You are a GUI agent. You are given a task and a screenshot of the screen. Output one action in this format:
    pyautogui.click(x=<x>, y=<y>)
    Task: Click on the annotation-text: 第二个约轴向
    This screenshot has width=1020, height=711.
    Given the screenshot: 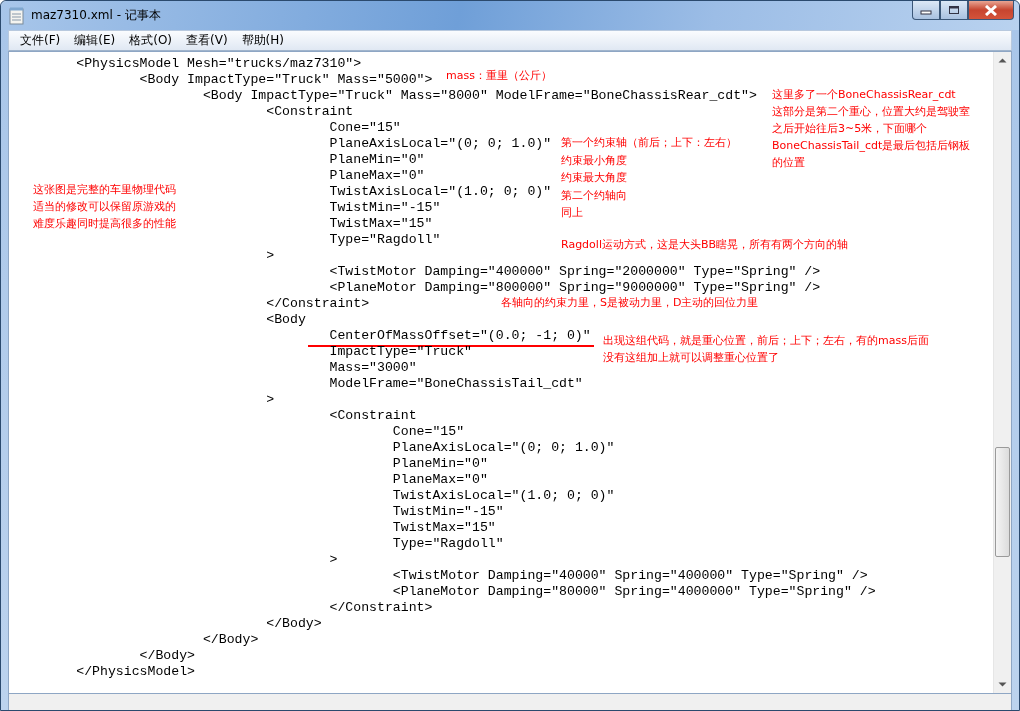 What is the action you would take?
    pyautogui.click(x=594, y=196)
    